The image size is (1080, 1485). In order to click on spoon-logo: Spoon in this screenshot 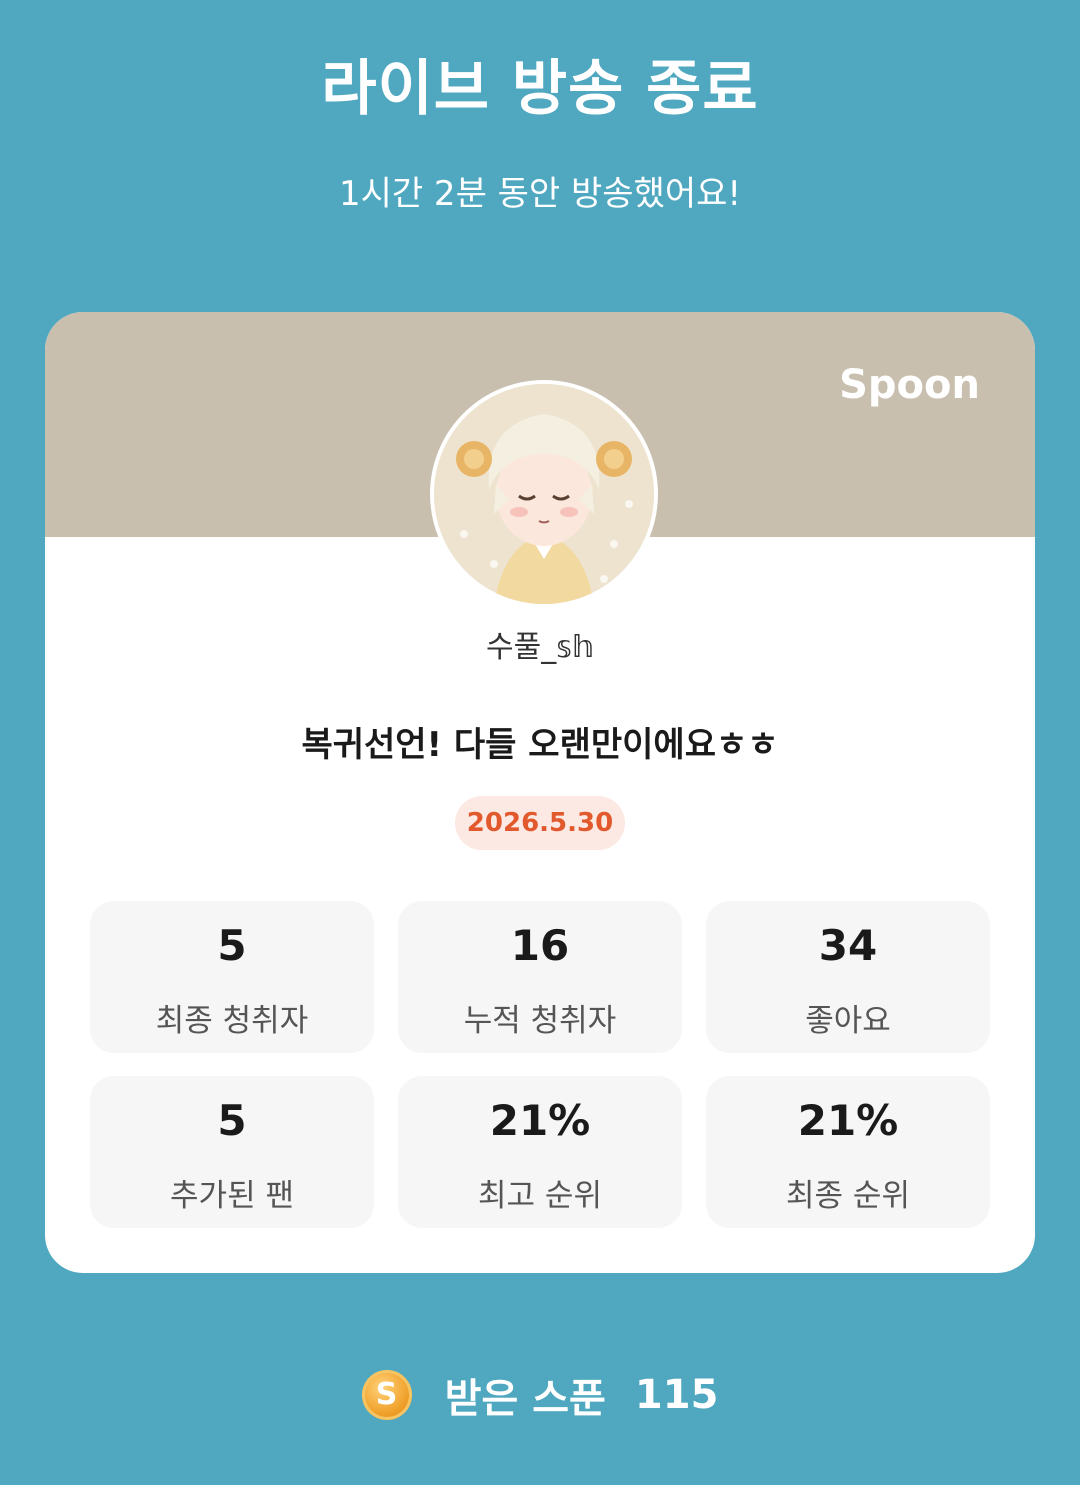, I will do `click(909, 385)`.